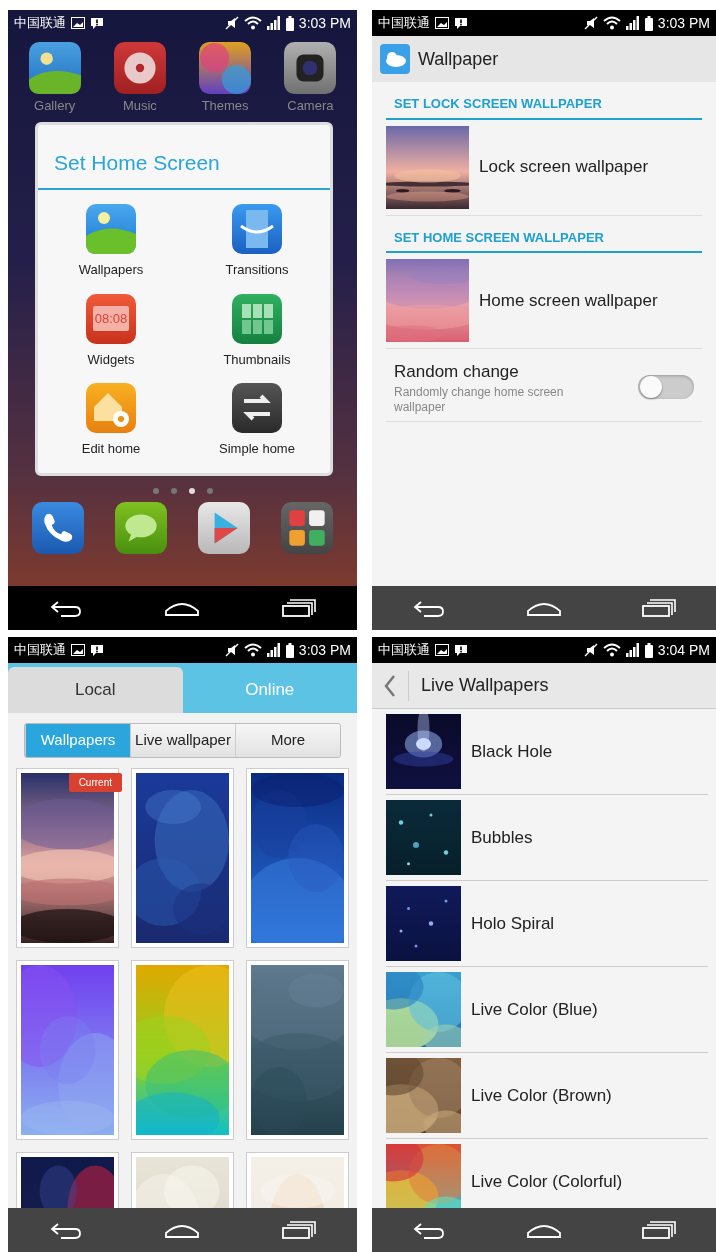 The height and width of the screenshot is (1252, 716). I want to click on wallpaper-option: Lock screen wallpaper, so click(564, 167).